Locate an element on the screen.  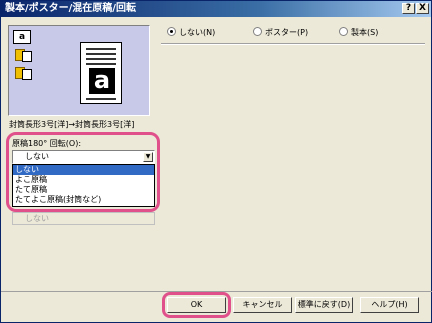
rotation-dropdown-list: しない よこ原稿 たて原稿 たてよこ原稿(封筒など) is located at coordinates (83, 185).